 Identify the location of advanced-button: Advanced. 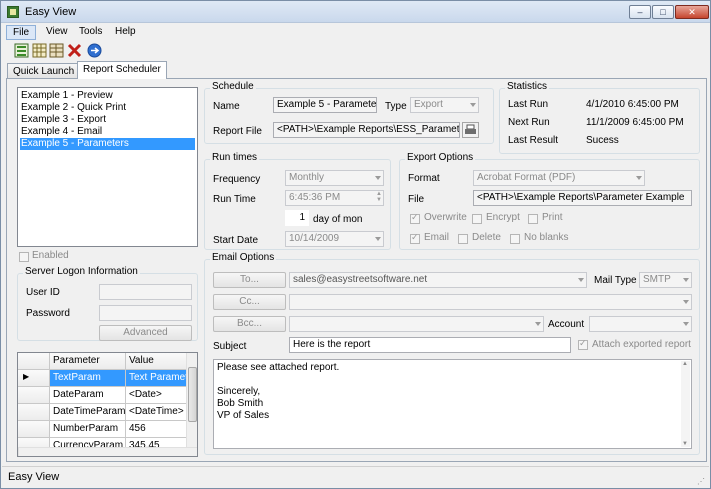
(145, 333).